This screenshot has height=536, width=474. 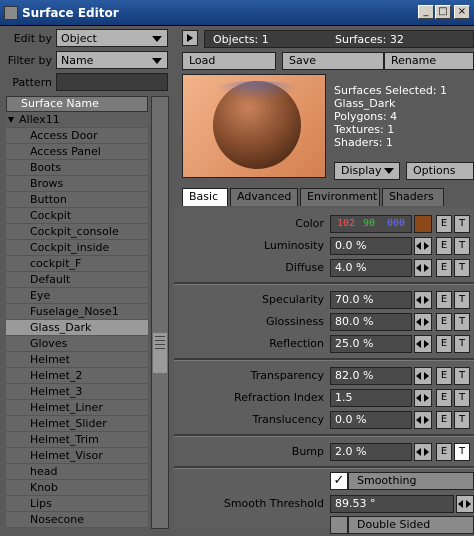 I want to click on refraction-spinner, so click(x=423, y=398).